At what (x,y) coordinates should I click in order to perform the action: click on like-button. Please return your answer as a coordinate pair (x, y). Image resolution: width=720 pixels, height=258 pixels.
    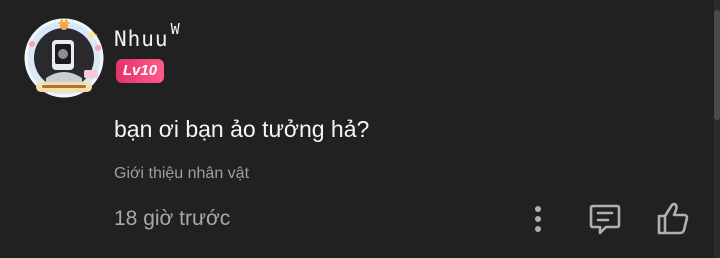
    Looking at the image, I should click on (673, 219).